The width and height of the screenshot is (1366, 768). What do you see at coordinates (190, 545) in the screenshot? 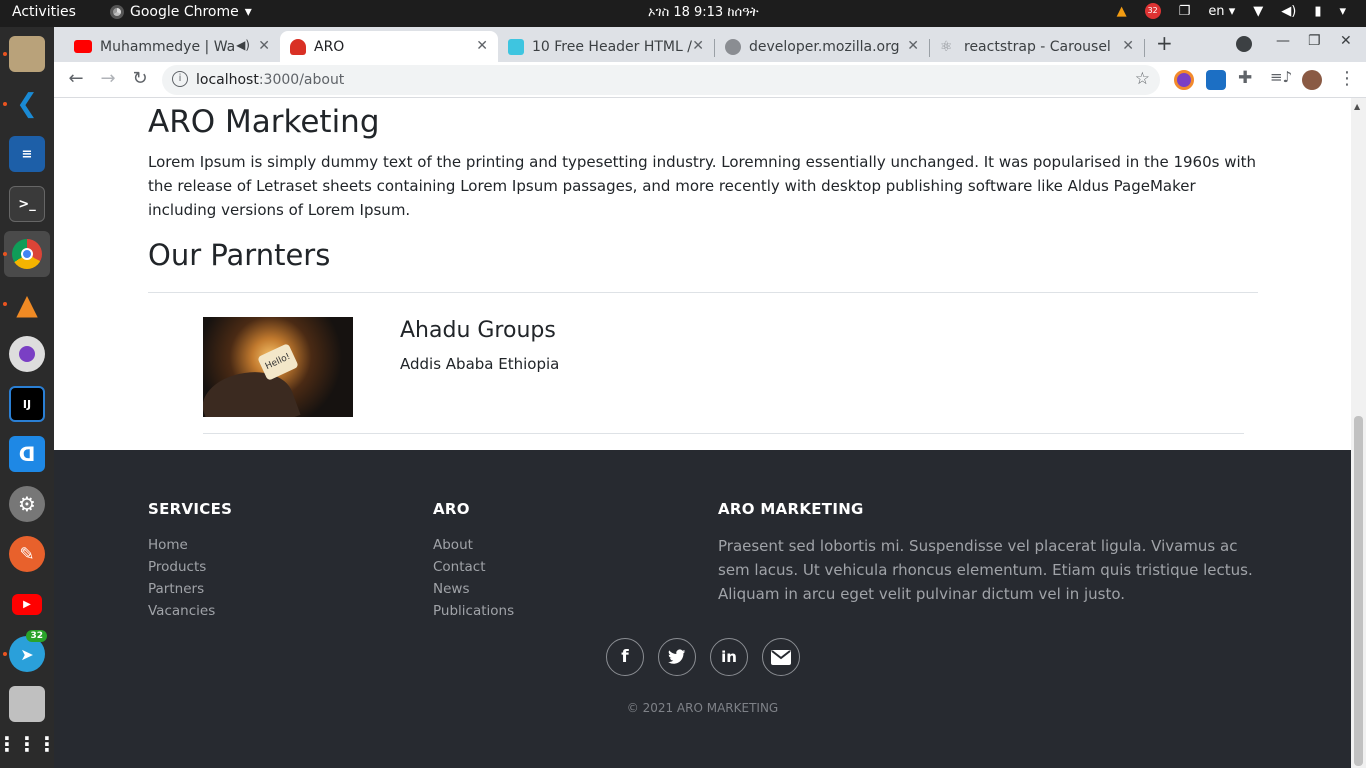
I see `footer-link-home: Home` at bounding box center [190, 545].